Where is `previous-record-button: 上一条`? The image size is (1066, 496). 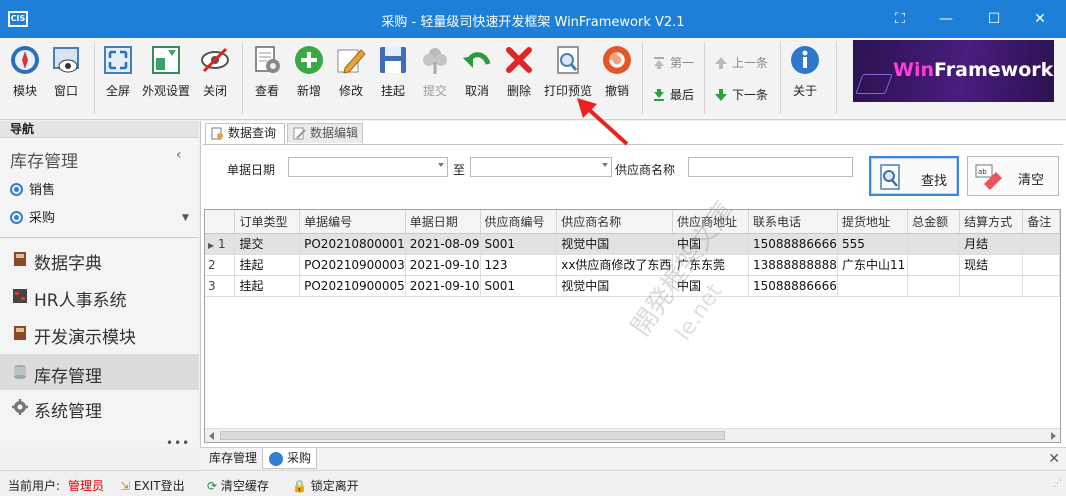 previous-record-button: 上一条 is located at coordinates (741, 62).